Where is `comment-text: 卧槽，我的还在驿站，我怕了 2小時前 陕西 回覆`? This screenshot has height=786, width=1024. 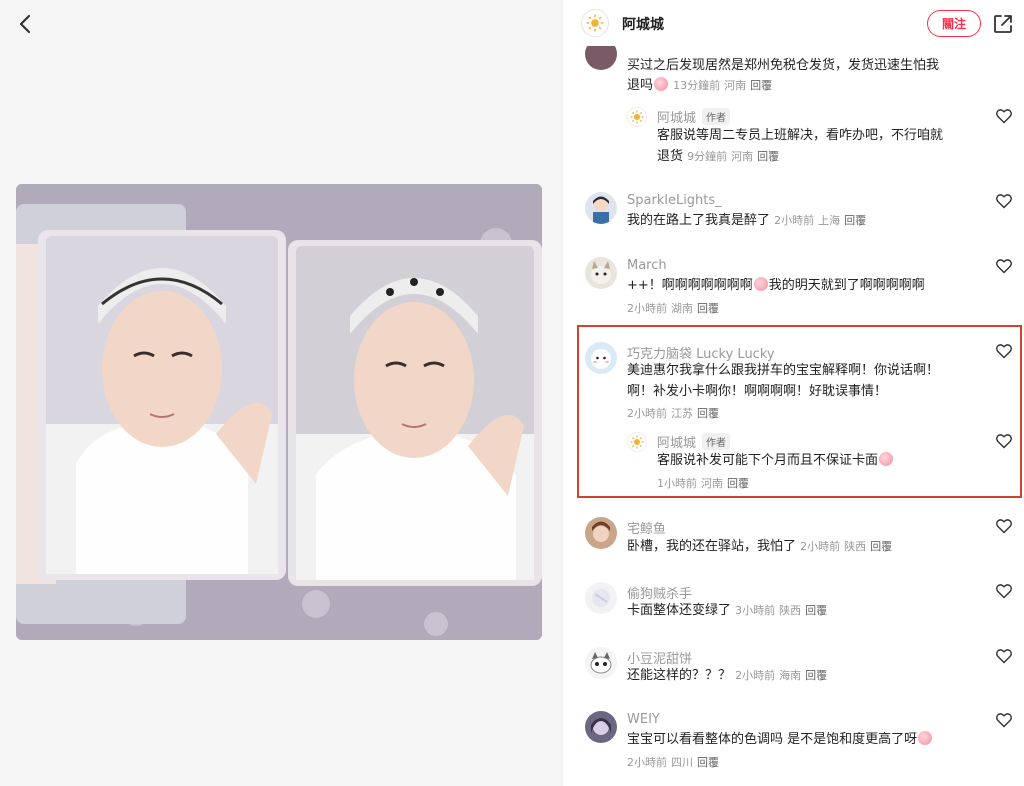
comment-text: 卧槽，我的还在驿站，我怕了 2小時前 陕西 回覆 is located at coordinates (760, 546).